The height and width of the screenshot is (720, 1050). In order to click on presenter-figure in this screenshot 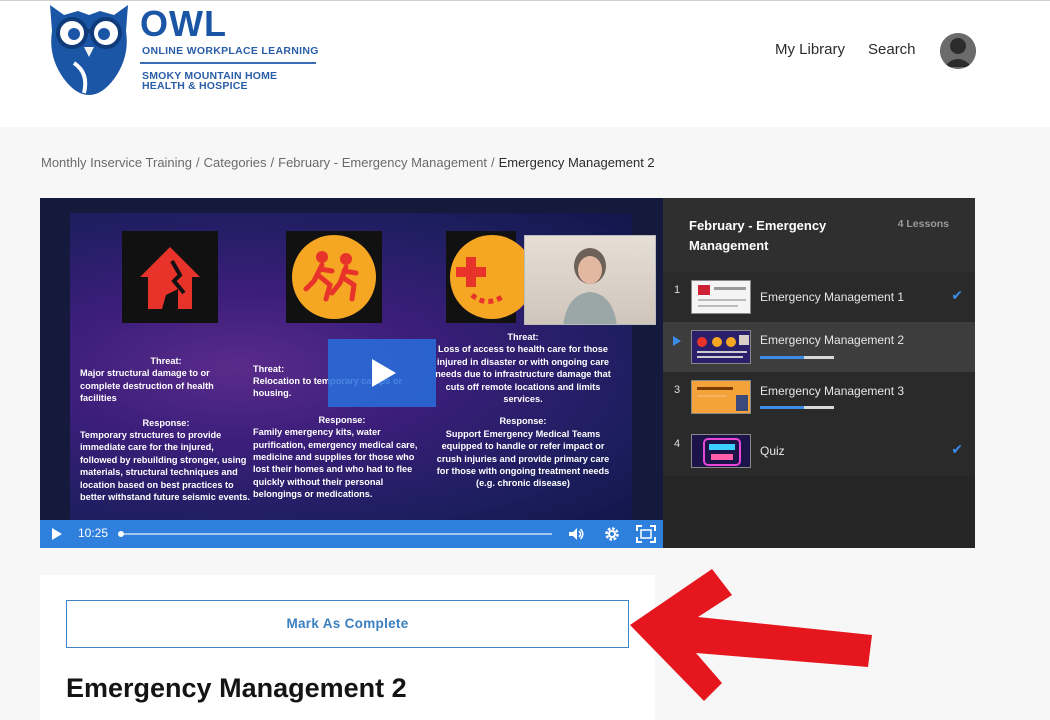, I will do `click(590, 286)`.